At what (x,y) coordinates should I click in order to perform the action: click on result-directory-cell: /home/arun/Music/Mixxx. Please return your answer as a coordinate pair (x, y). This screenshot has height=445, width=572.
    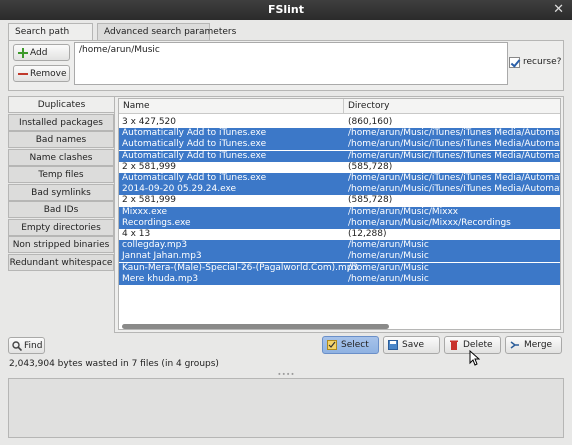
    Looking at the image, I should click on (403, 211).